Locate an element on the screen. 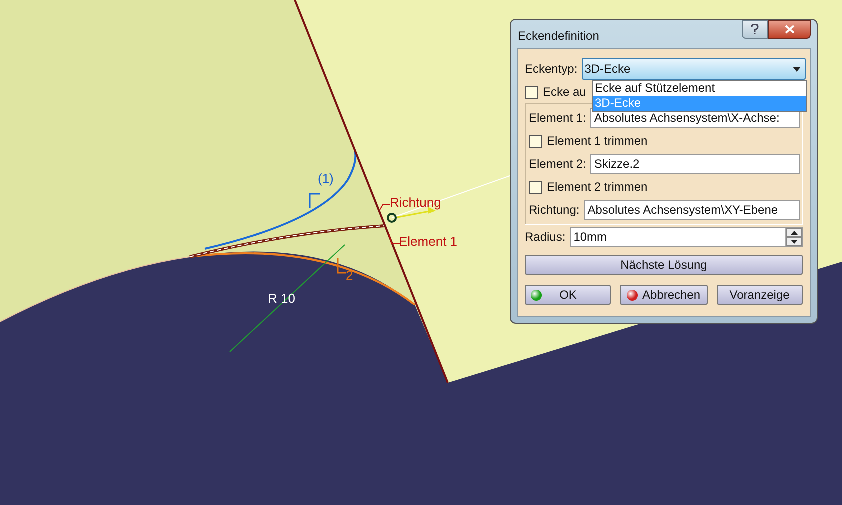 This screenshot has height=505, width=842. checkbox-label: Element 2 trimmen is located at coordinates (597, 187).